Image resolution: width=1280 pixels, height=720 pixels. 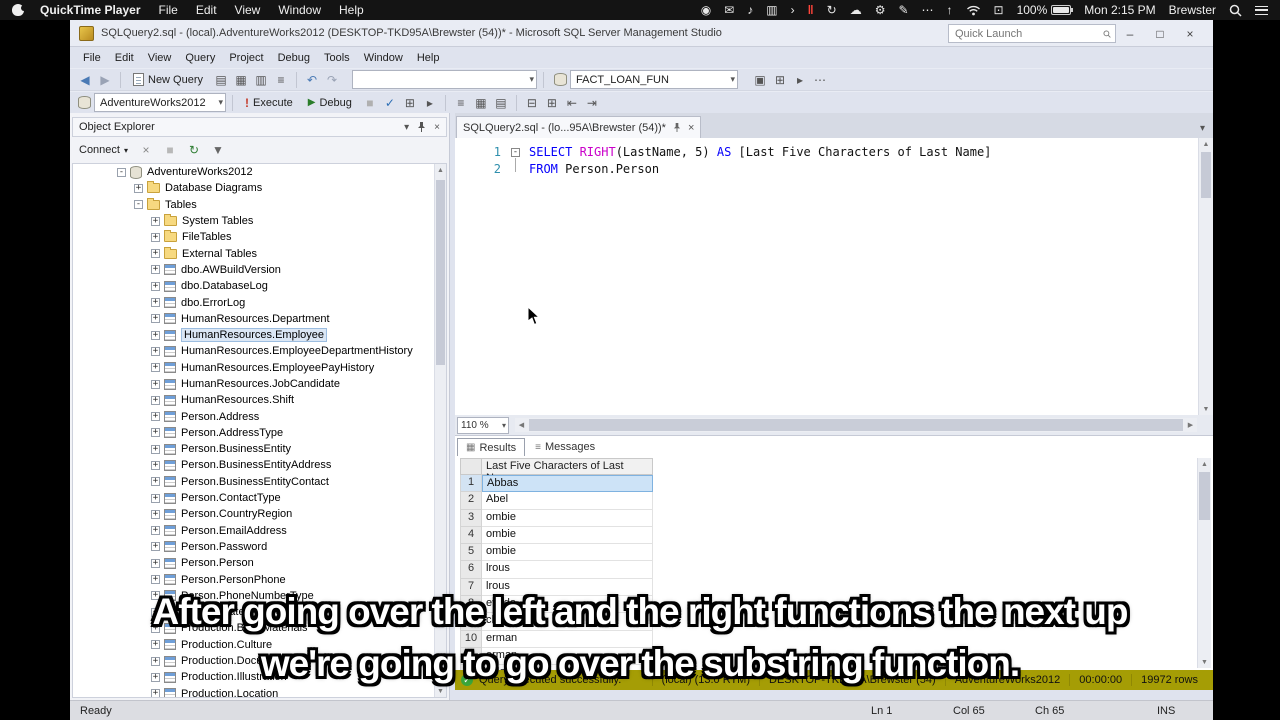 What do you see at coordinates (259, 319) in the screenshot?
I see `tree-item: + HumanResources.Department` at bounding box center [259, 319].